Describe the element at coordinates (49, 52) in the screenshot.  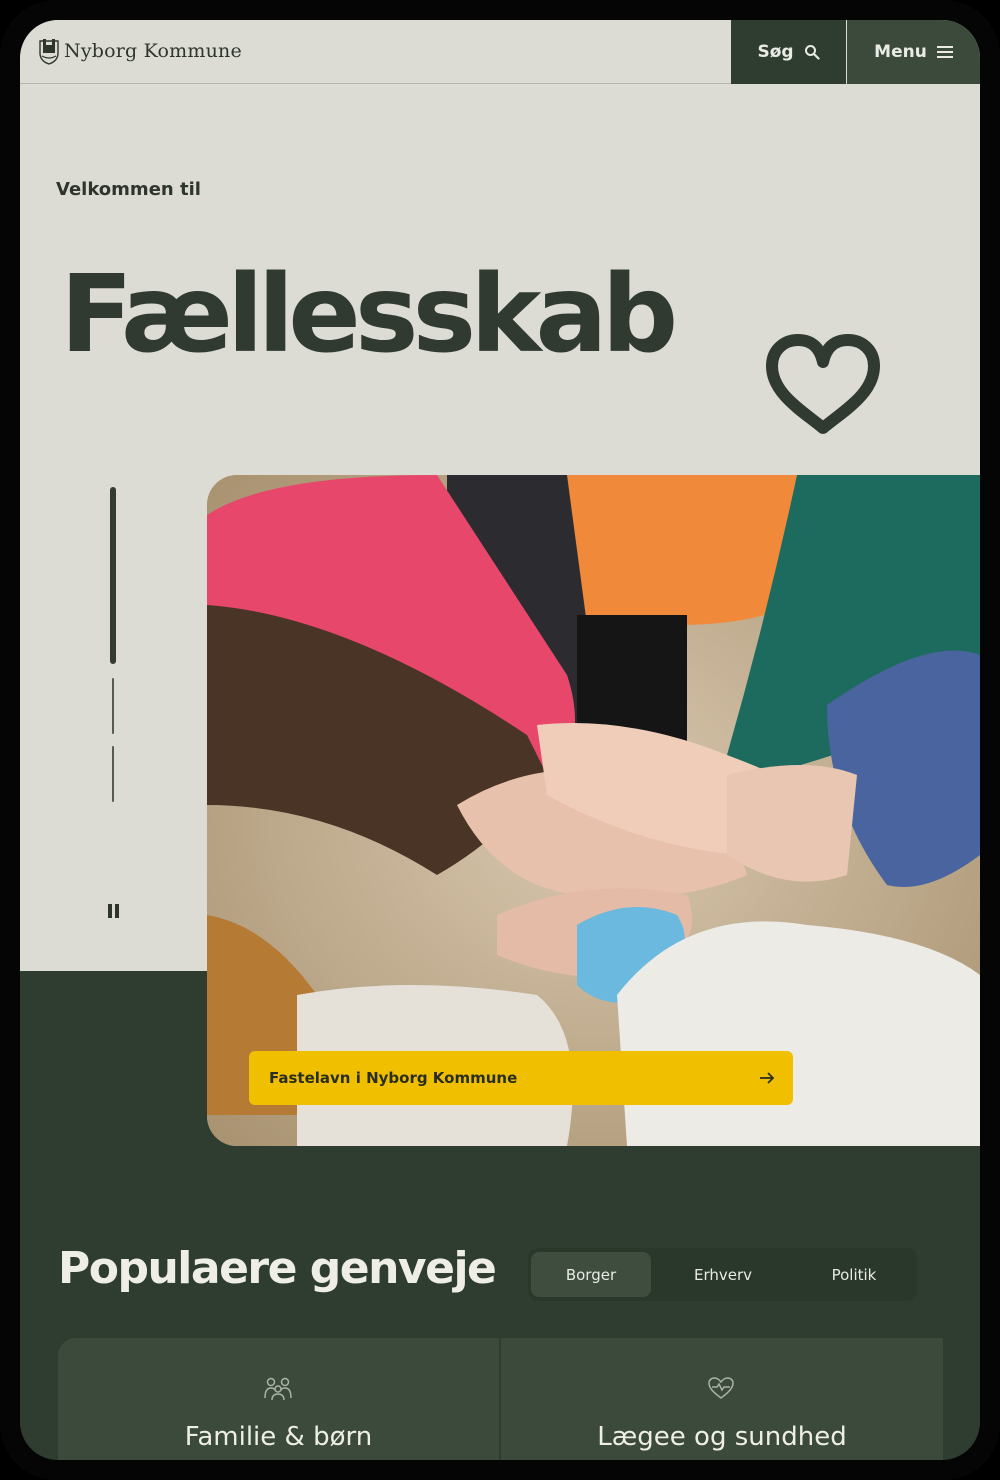
I see `coat-of-arms-icon` at that location.